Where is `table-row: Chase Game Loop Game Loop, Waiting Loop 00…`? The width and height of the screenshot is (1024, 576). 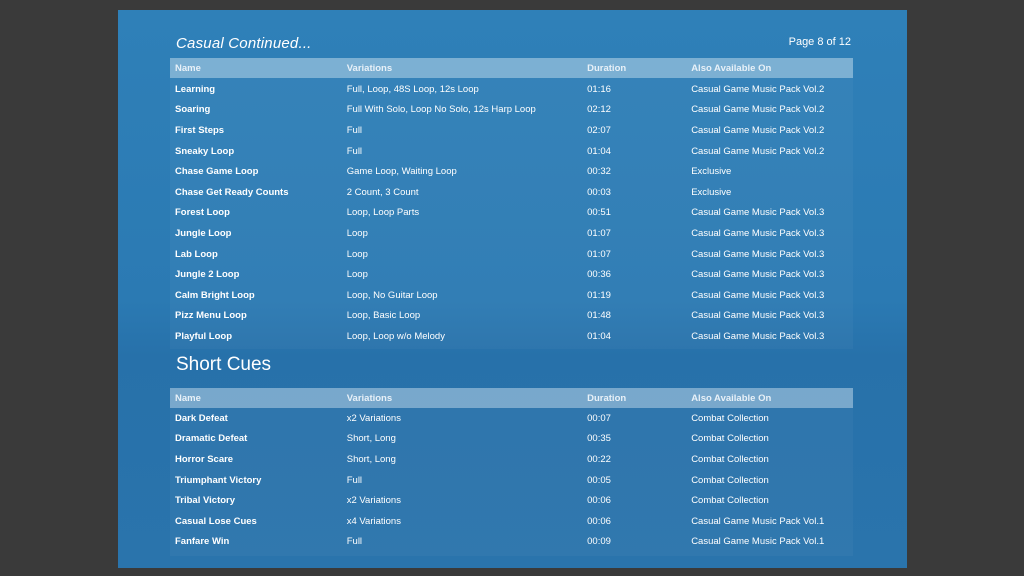 table-row: Chase Game Loop Game Loop, Waiting Loop 00… is located at coordinates (511, 171).